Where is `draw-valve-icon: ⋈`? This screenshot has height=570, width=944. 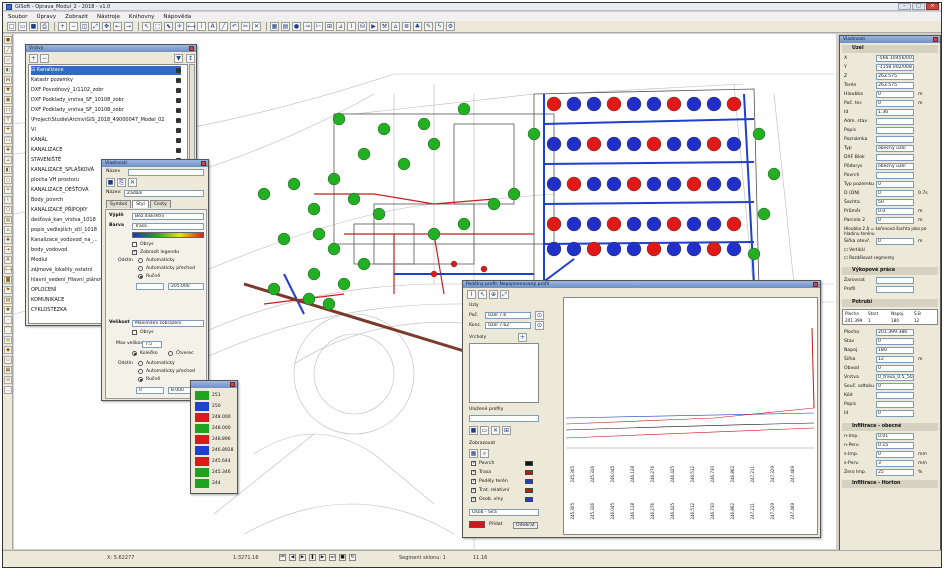
draw-valve-icon: ⋈ is located at coordinates (8, 80).